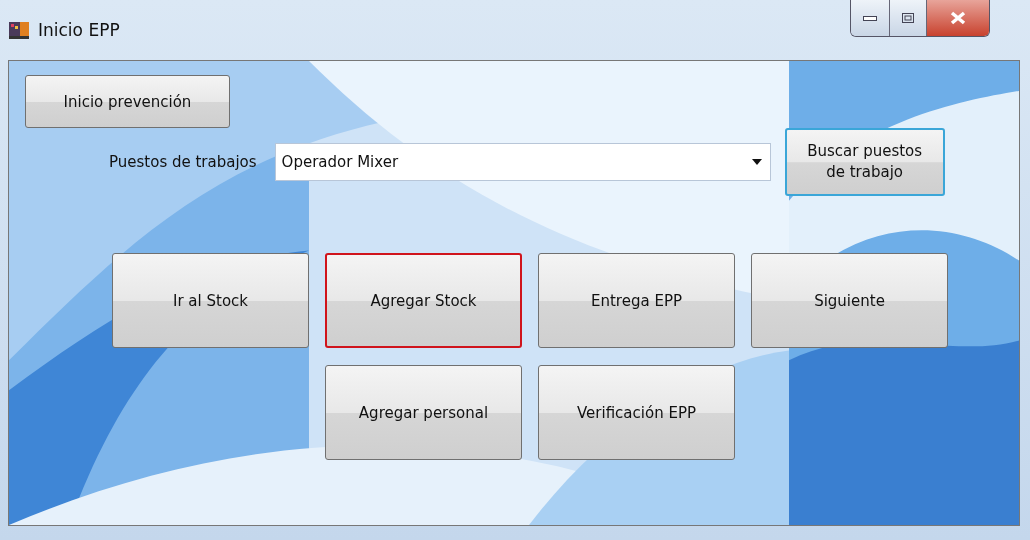  Describe the element at coordinates (210, 300) in the screenshot. I see `action-button: Ir al Stock` at that location.